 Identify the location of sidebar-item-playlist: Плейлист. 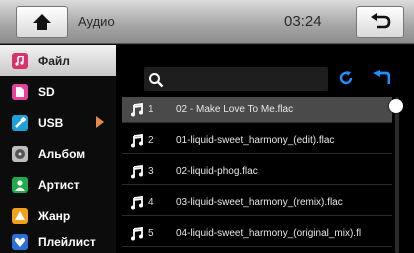
(58, 242).